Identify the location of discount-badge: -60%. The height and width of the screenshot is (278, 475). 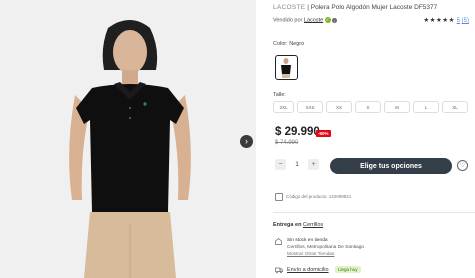
(323, 133).